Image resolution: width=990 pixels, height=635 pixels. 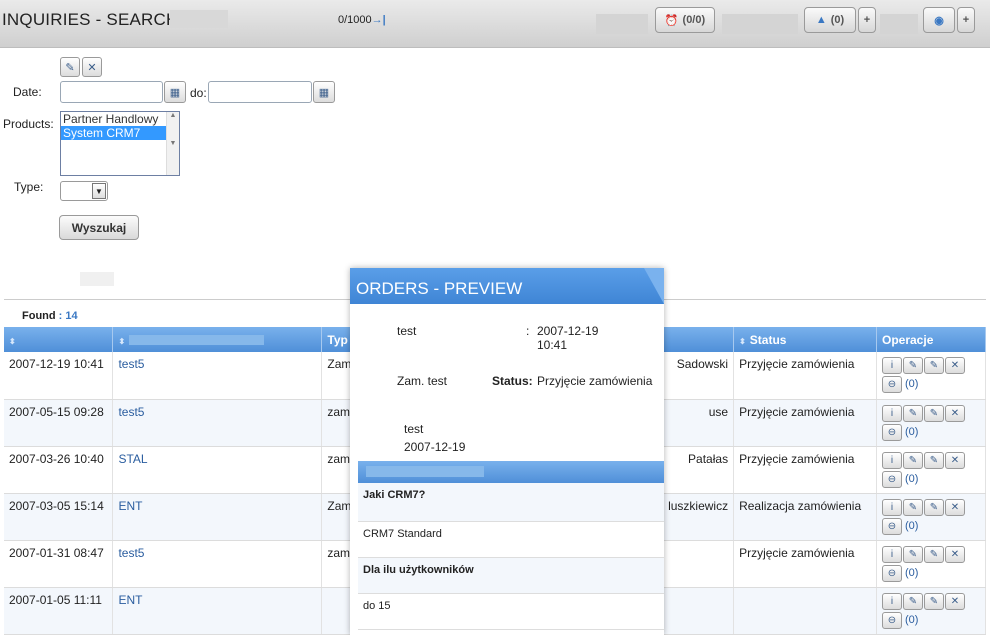 What do you see at coordinates (805, 339) in the screenshot?
I see `column-header-status: ⬍ Status` at bounding box center [805, 339].